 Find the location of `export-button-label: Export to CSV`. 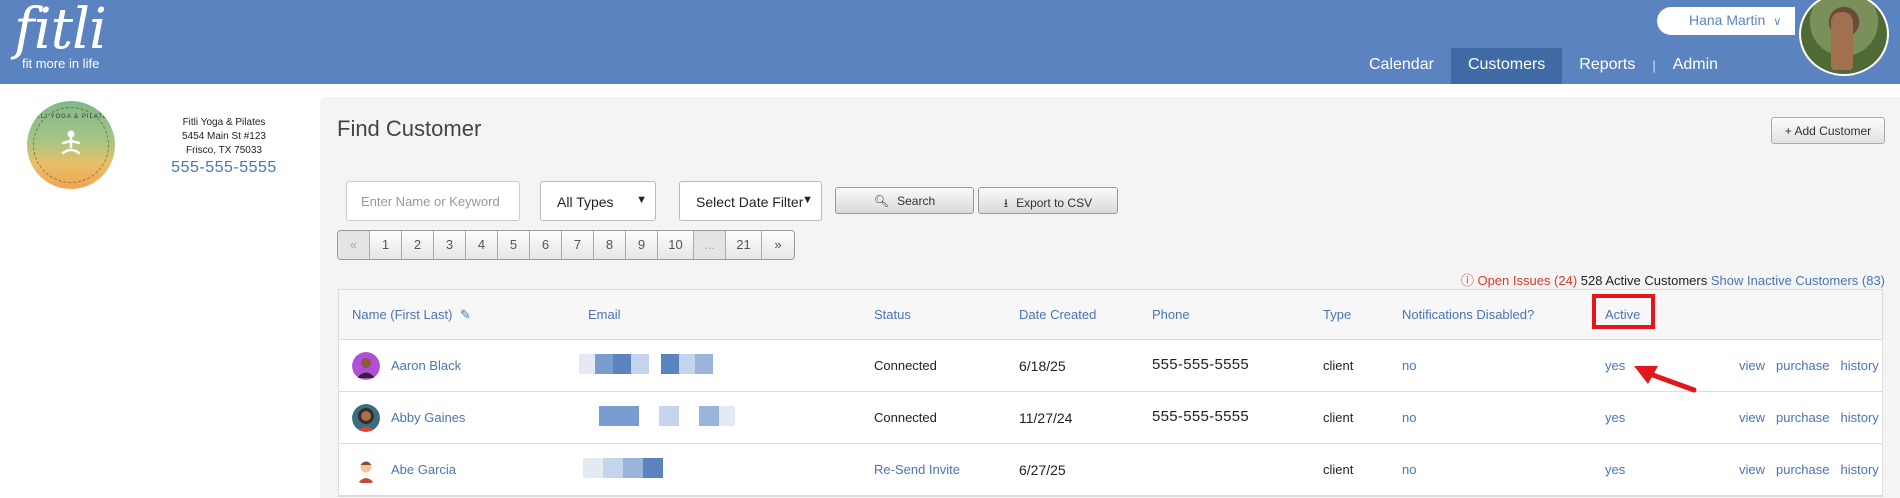

export-button-label: Export to CSV is located at coordinates (1054, 203).